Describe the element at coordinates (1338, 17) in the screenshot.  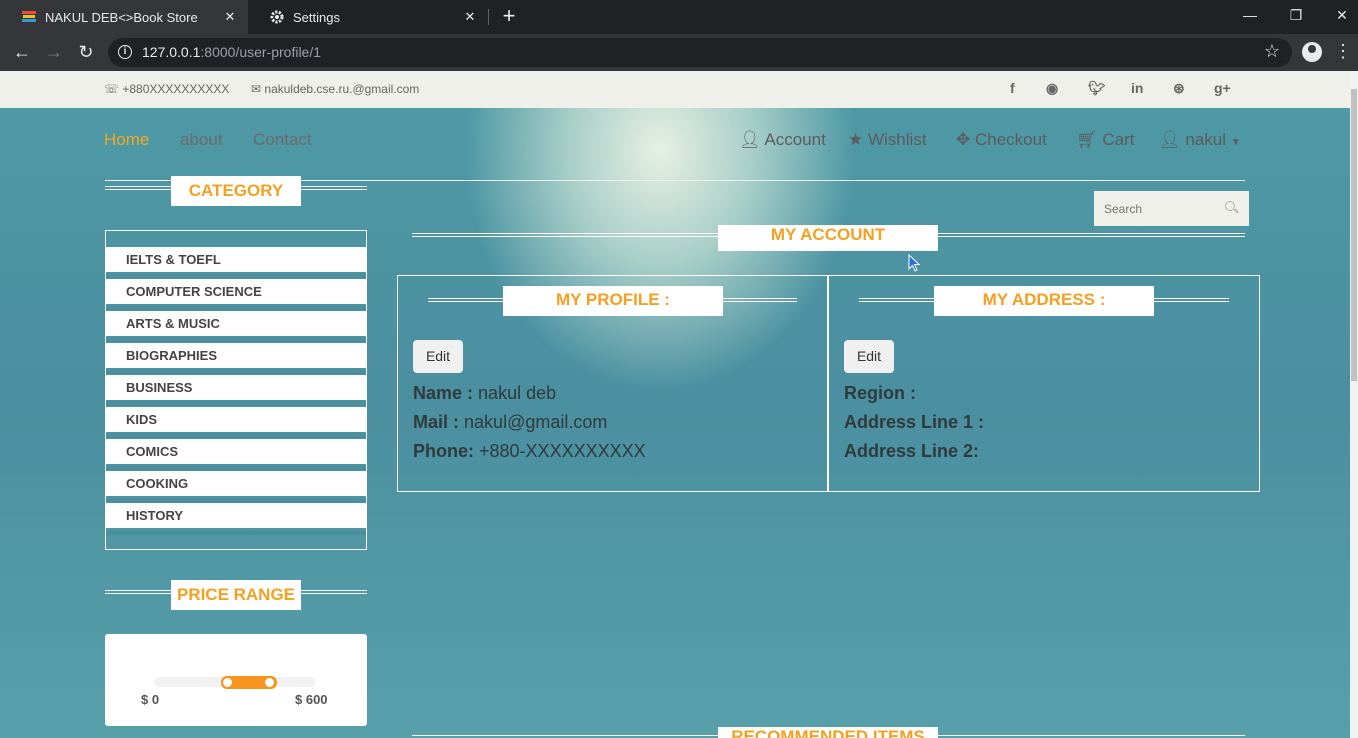
I see `close-window-button: ✕` at that location.